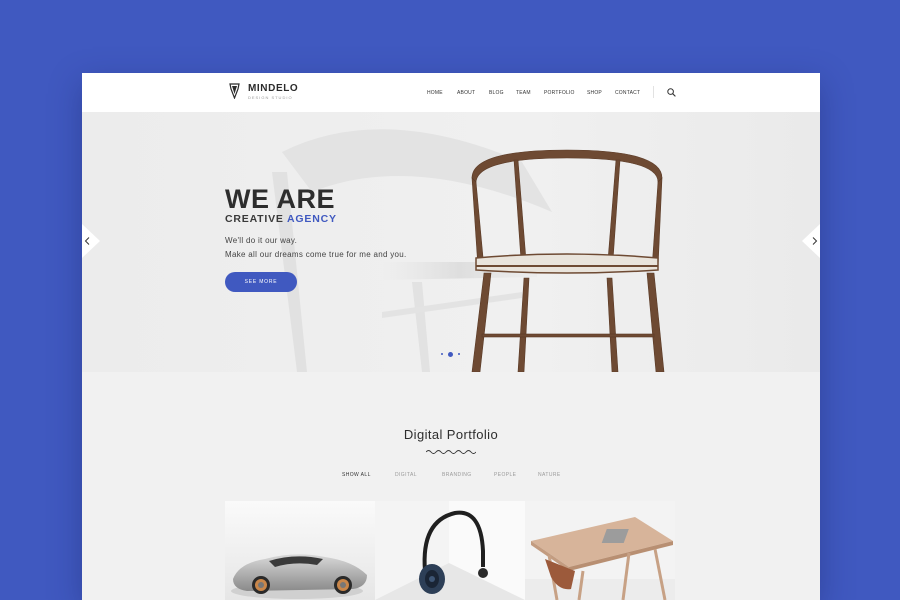 Image resolution: width=900 pixels, height=600 pixels. I want to click on nav-divider, so click(653, 92).